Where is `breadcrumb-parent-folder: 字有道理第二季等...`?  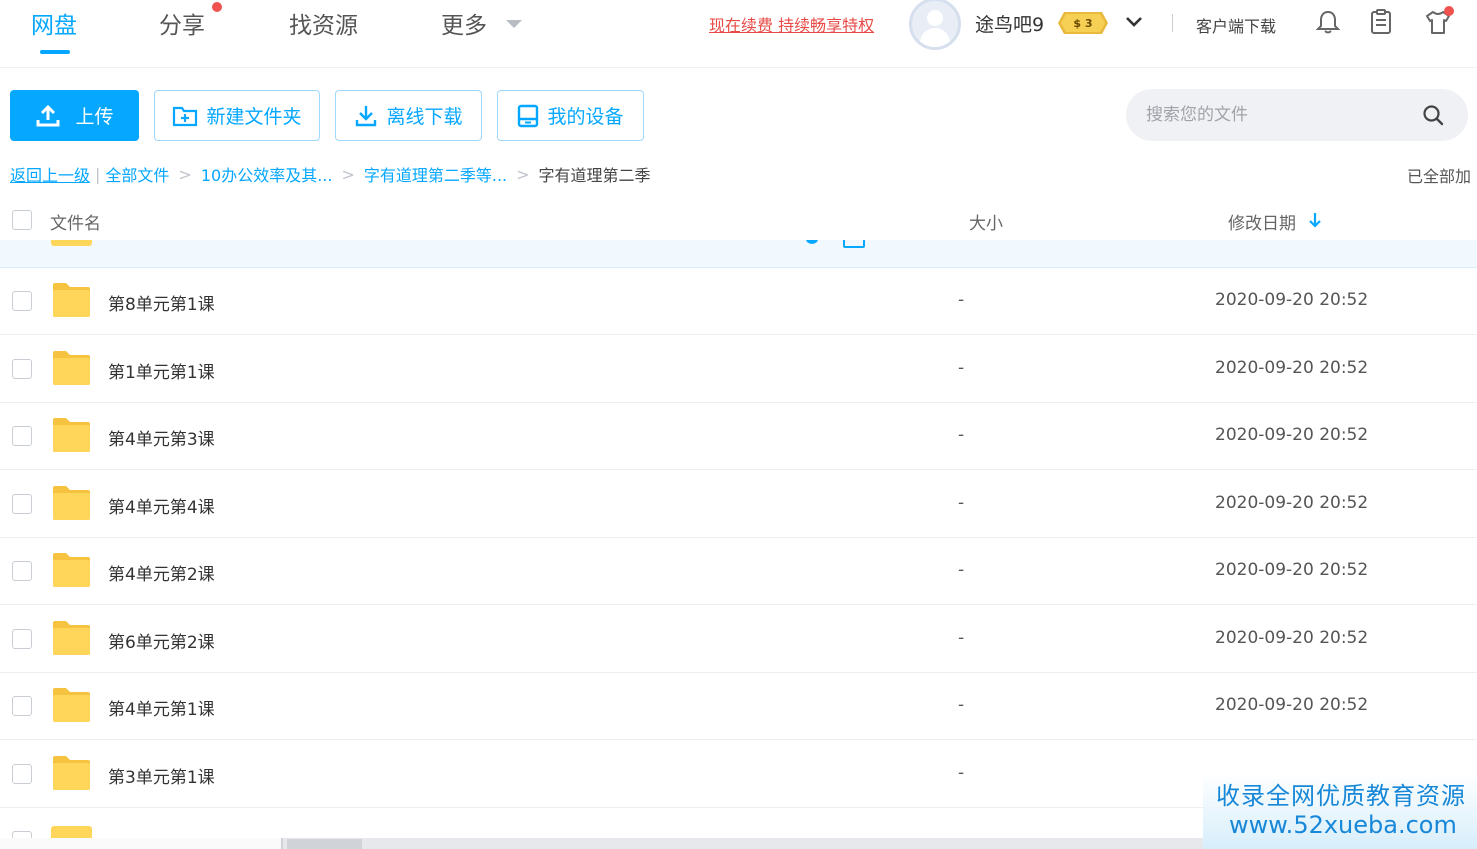 breadcrumb-parent-folder: 字有道理第二季等... is located at coordinates (435, 174).